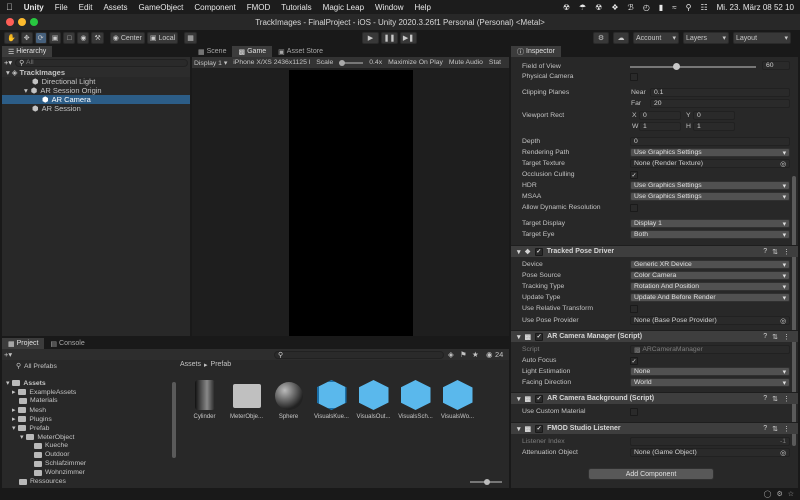 This screenshot has width=800, height=500. Describe the element at coordinates (252, 51) in the screenshot. I see `tab-game: ▩ Game` at that location.